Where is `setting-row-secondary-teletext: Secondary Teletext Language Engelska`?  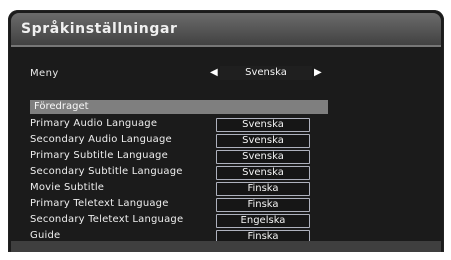 setting-row-secondary-teletext: Secondary Teletext Language Engelska is located at coordinates (180, 220).